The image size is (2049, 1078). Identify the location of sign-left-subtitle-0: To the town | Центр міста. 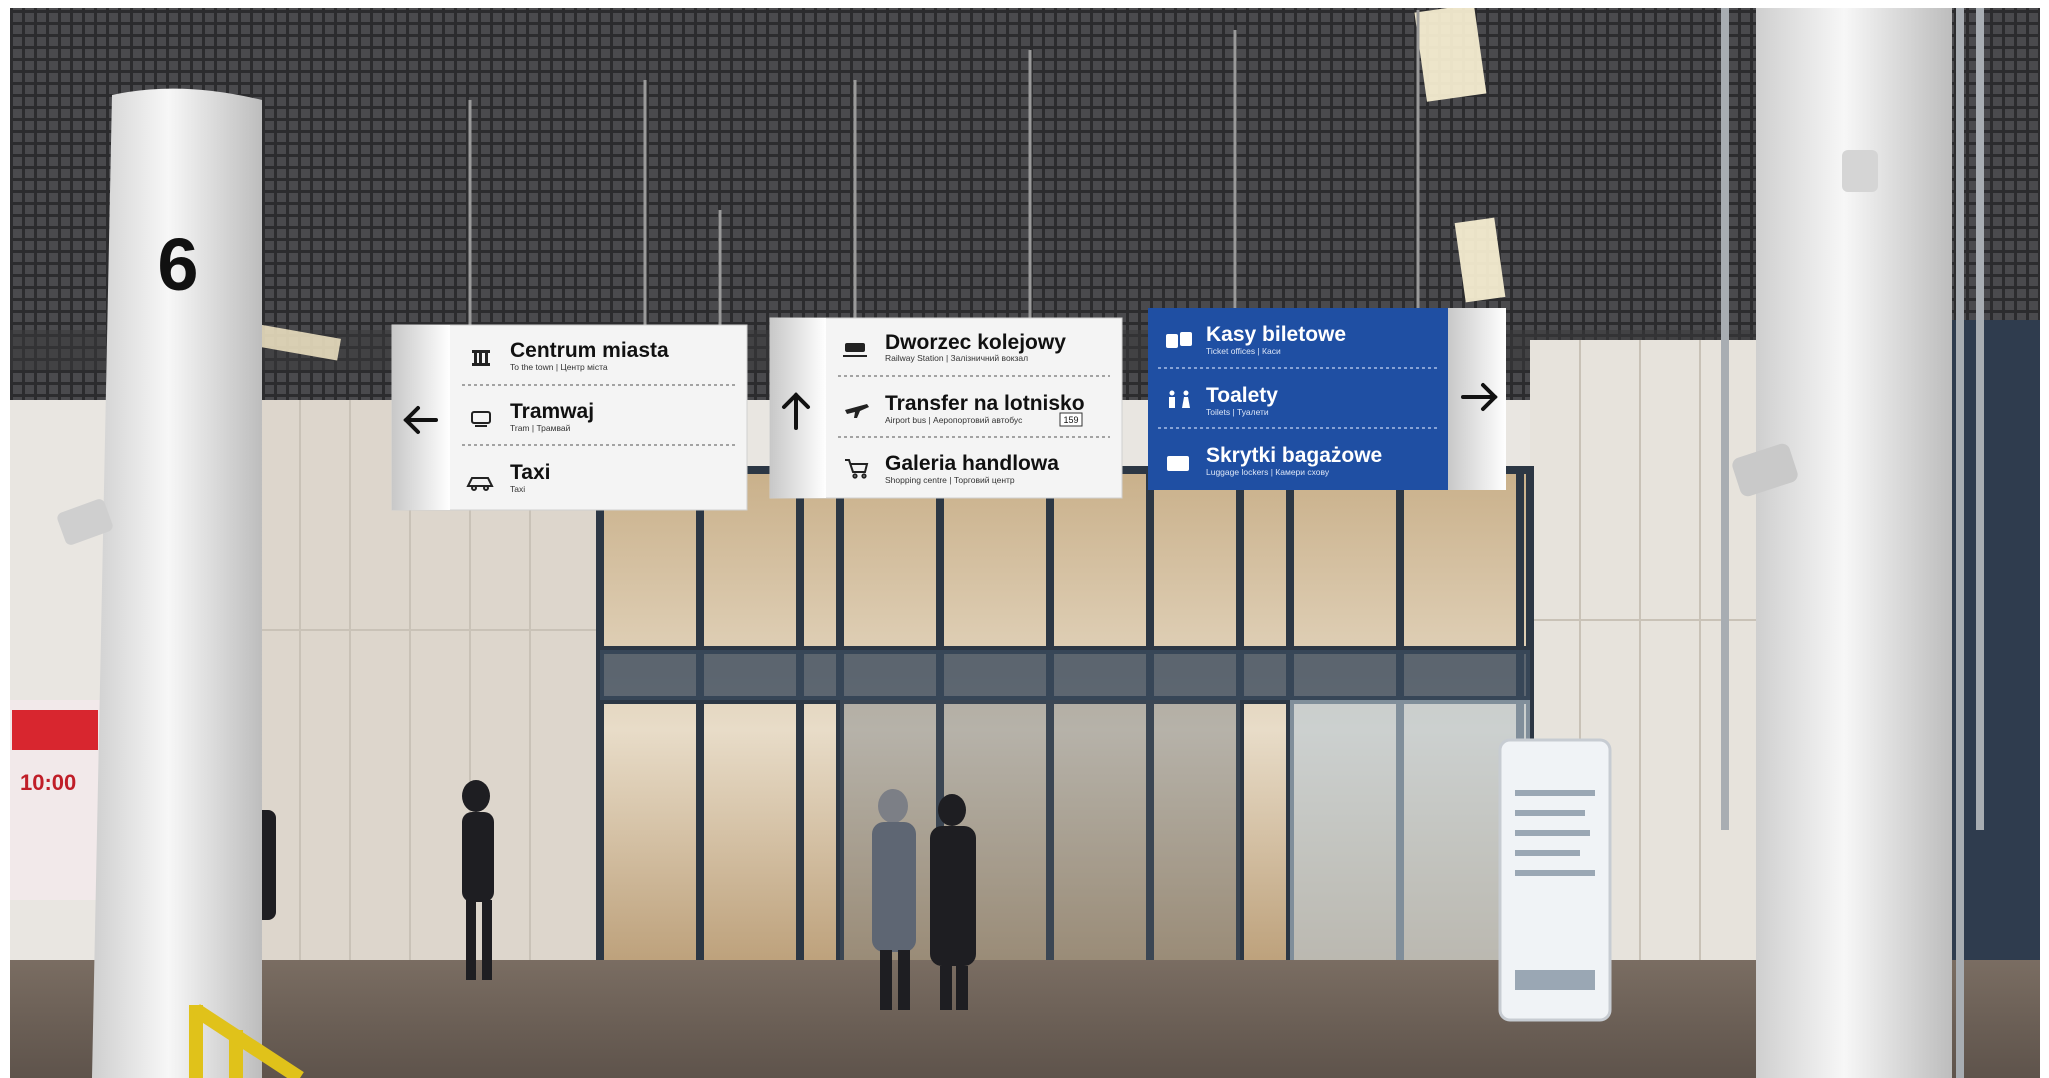
(559, 367).